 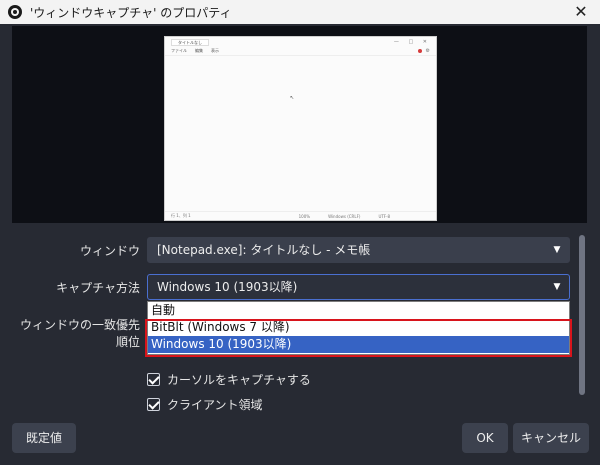 What do you see at coordinates (179, 50) in the screenshot?
I see `preview-menu-item: ファイル` at bounding box center [179, 50].